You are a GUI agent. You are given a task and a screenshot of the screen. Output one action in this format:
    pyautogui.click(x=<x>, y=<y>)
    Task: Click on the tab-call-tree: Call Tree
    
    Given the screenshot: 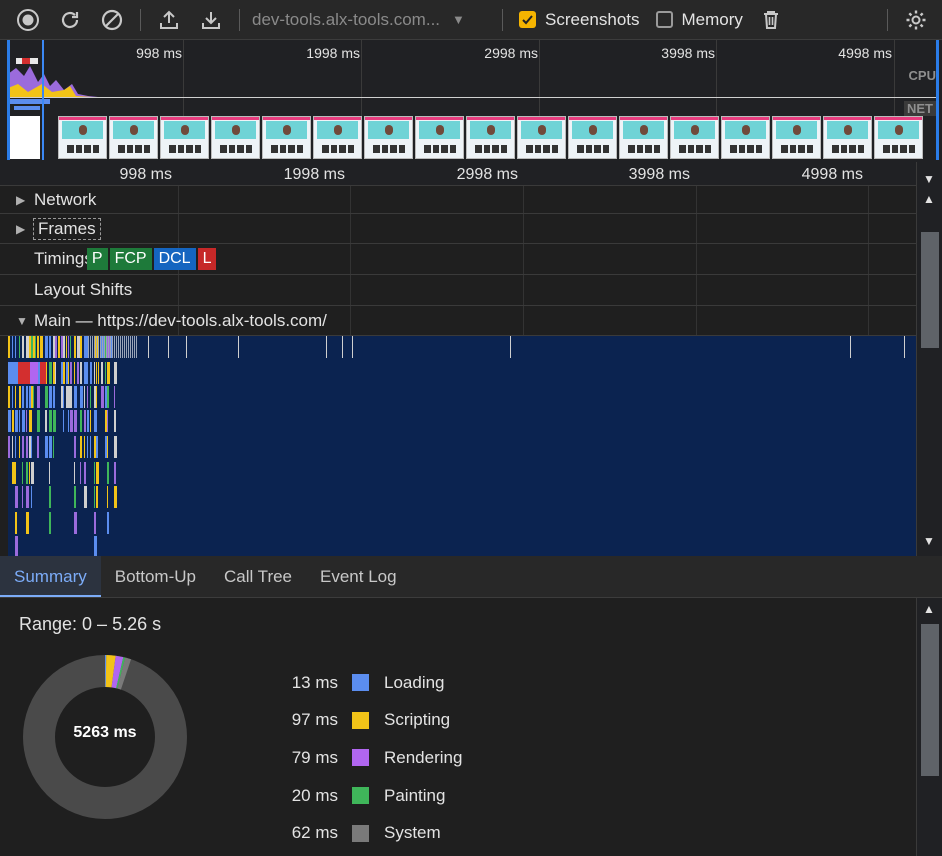 What is the action you would take?
    pyautogui.click(x=258, y=576)
    